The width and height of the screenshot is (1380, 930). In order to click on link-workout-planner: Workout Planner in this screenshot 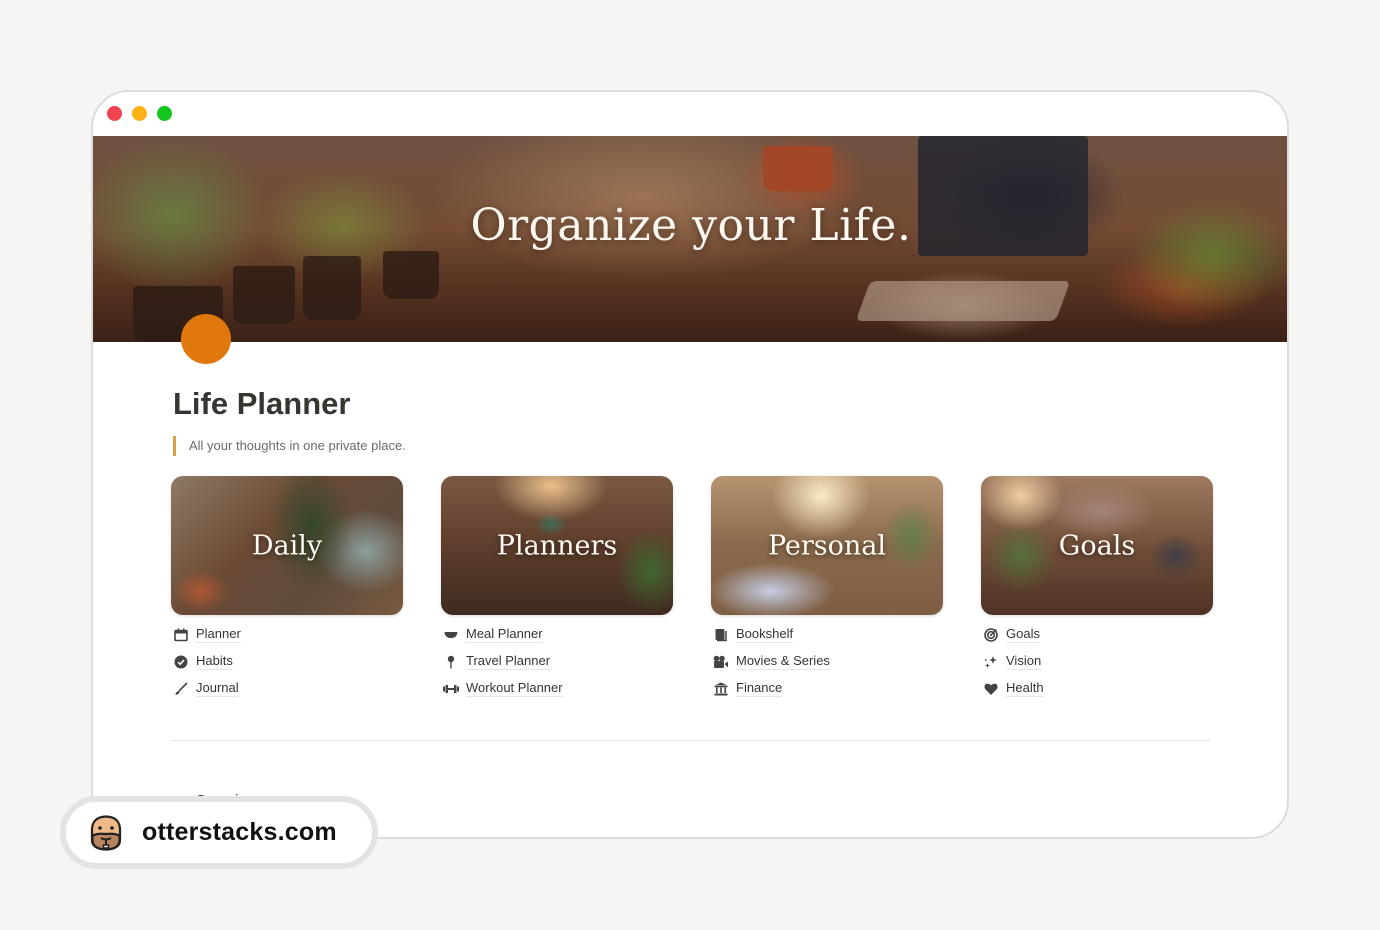, I will do `click(558, 688)`.